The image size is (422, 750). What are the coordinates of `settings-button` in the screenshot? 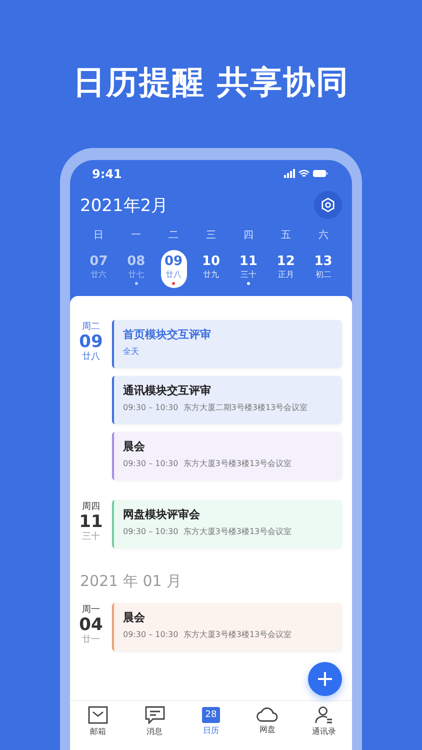 It's located at (328, 205).